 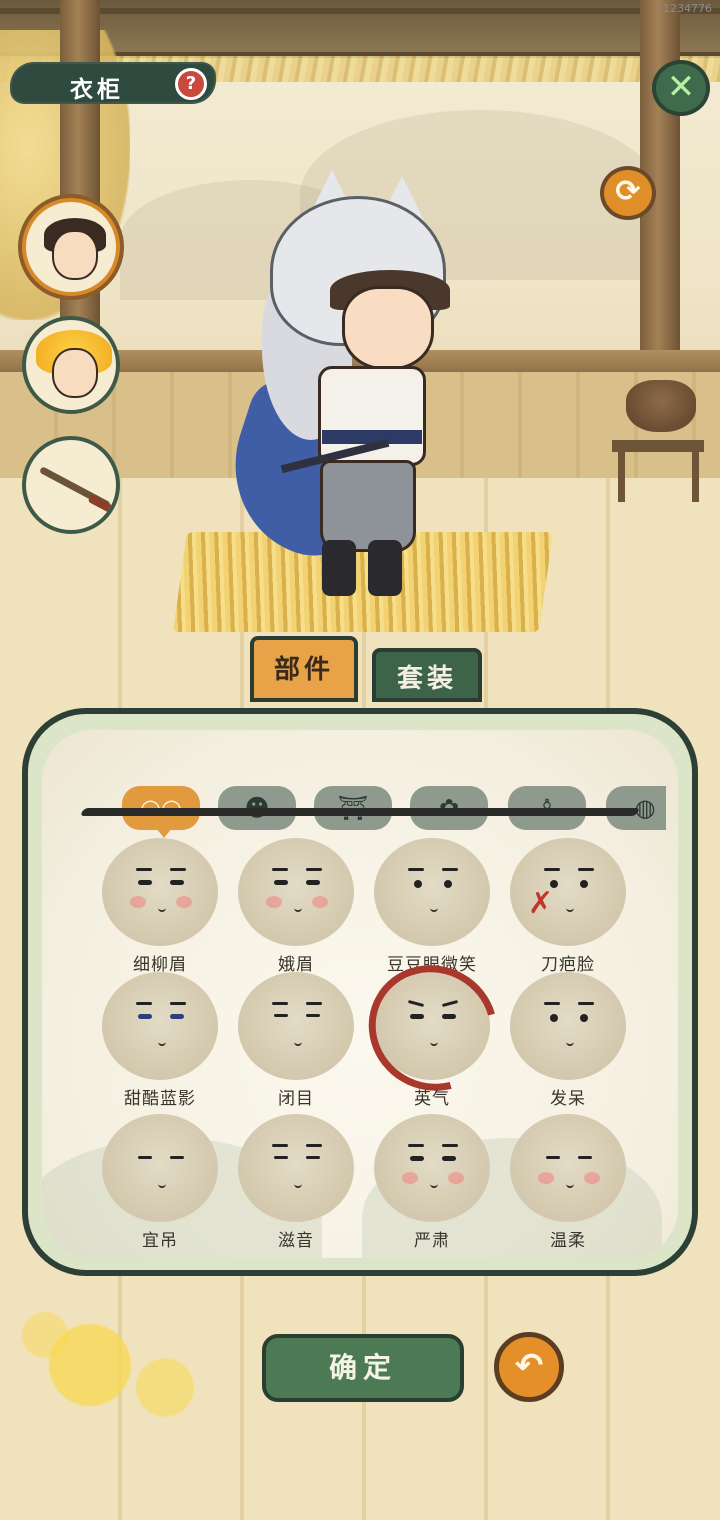 I want to click on brush-divider, so click(x=360, y=812).